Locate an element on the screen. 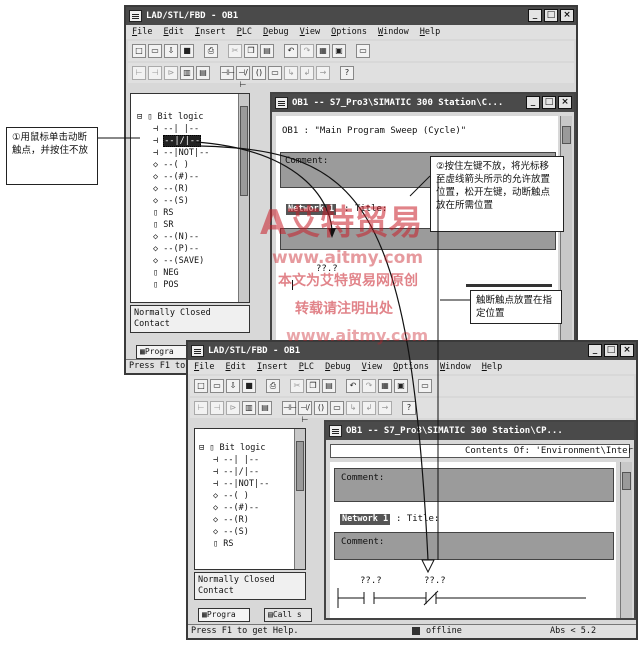 This screenshot has height=645, width=643. watermark-line-2: 转载请注明出处 is located at coordinates (344, 309).